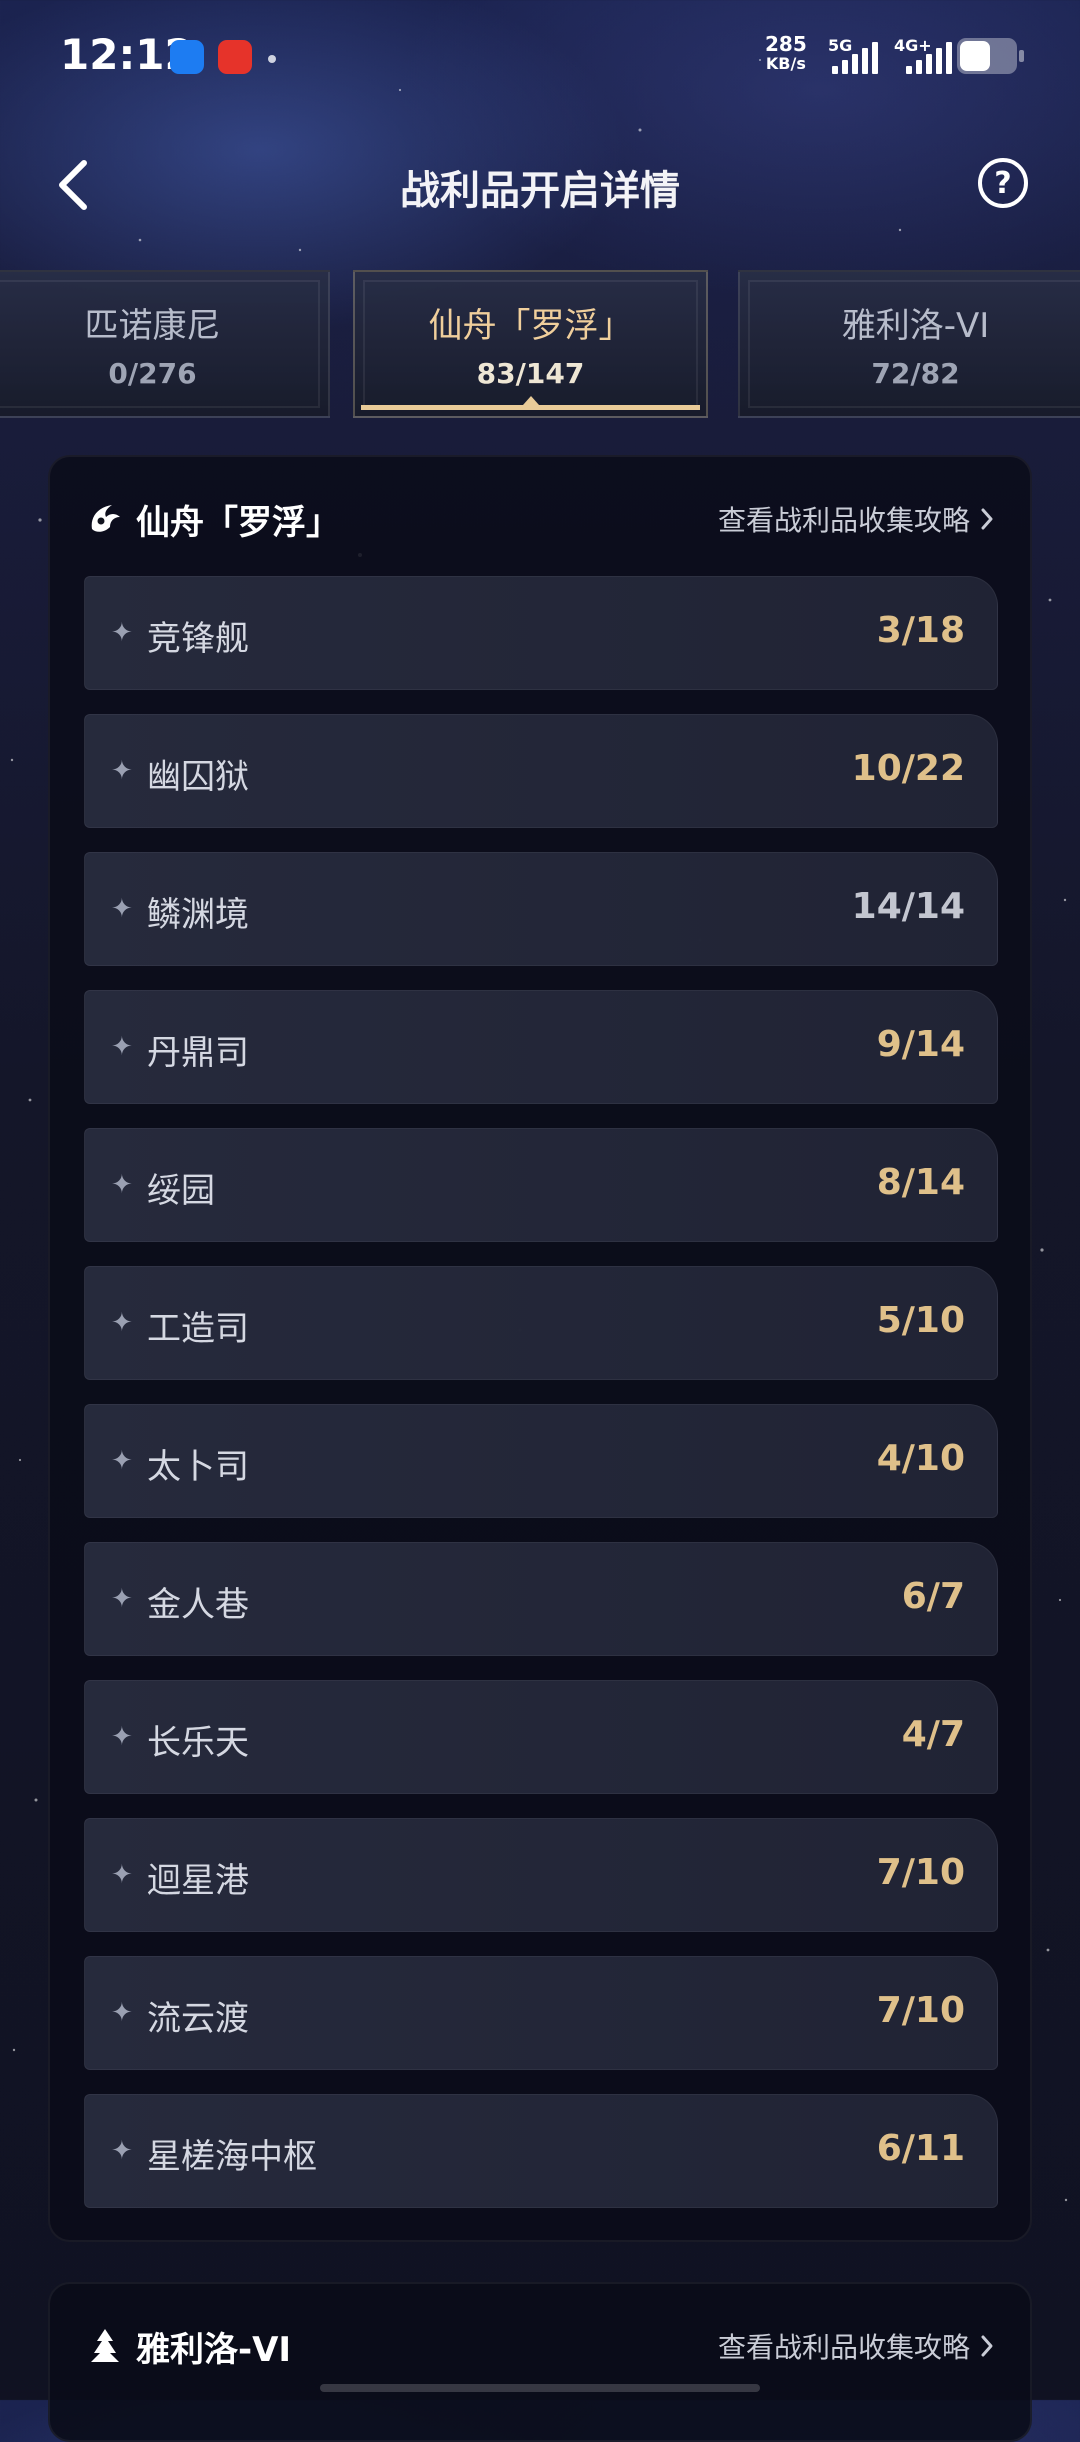  What do you see at coordinates (915, 326) in the screenshot?
I see `tab-name: 雅利洛-VI` at bounding box center [915, 326].